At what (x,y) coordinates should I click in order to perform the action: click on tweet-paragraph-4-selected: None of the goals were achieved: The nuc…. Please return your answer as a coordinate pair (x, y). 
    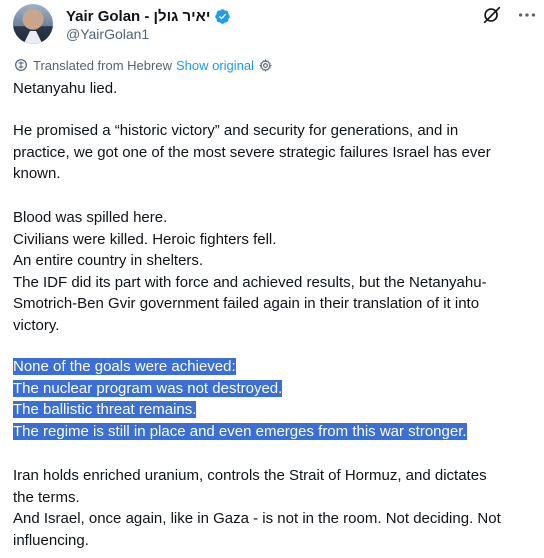
    Looking at the image, I should click on (275, 399).